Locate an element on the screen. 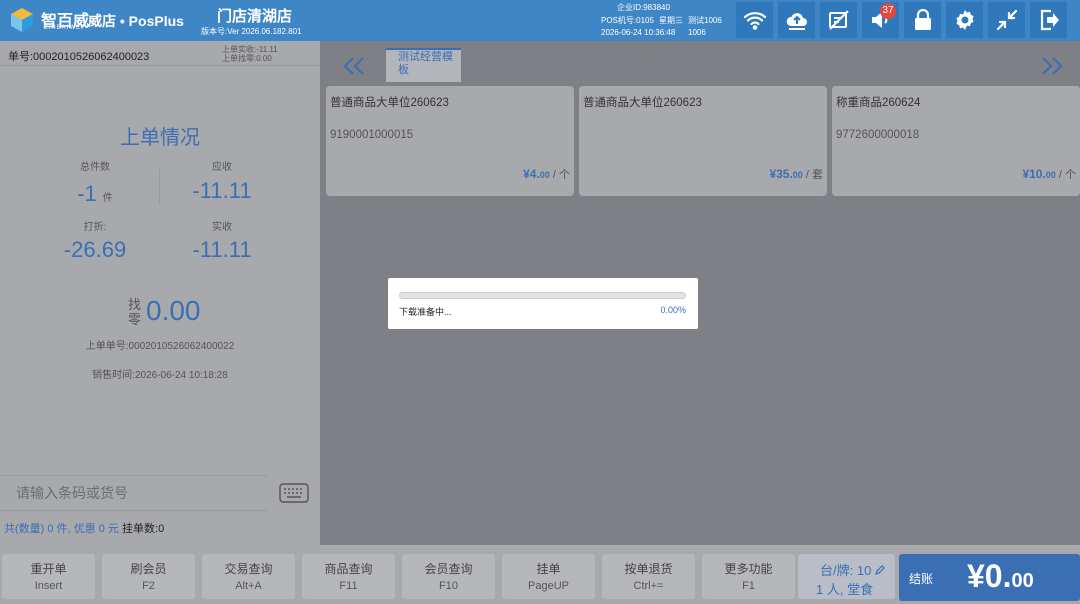 The image size is (1080, 604). pos-number: POS机号:0105 is located at coordinates (627, 20).